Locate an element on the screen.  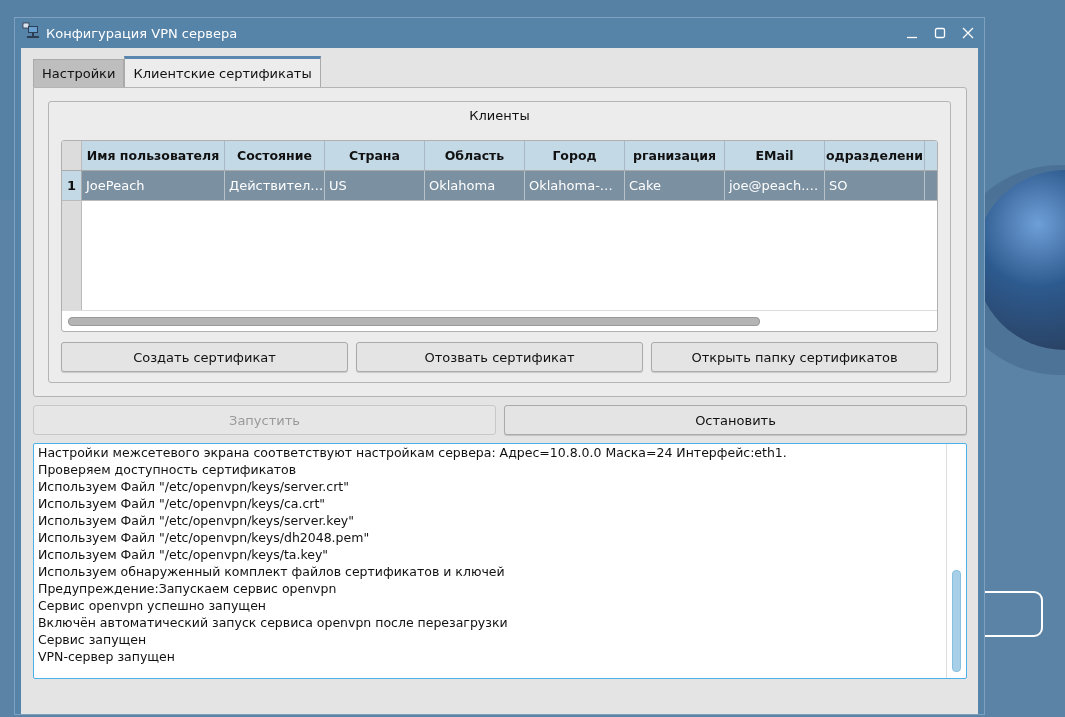
log-line: Предупреждение:Запускаем сервис openvpn is located at coordinates (188, 588).